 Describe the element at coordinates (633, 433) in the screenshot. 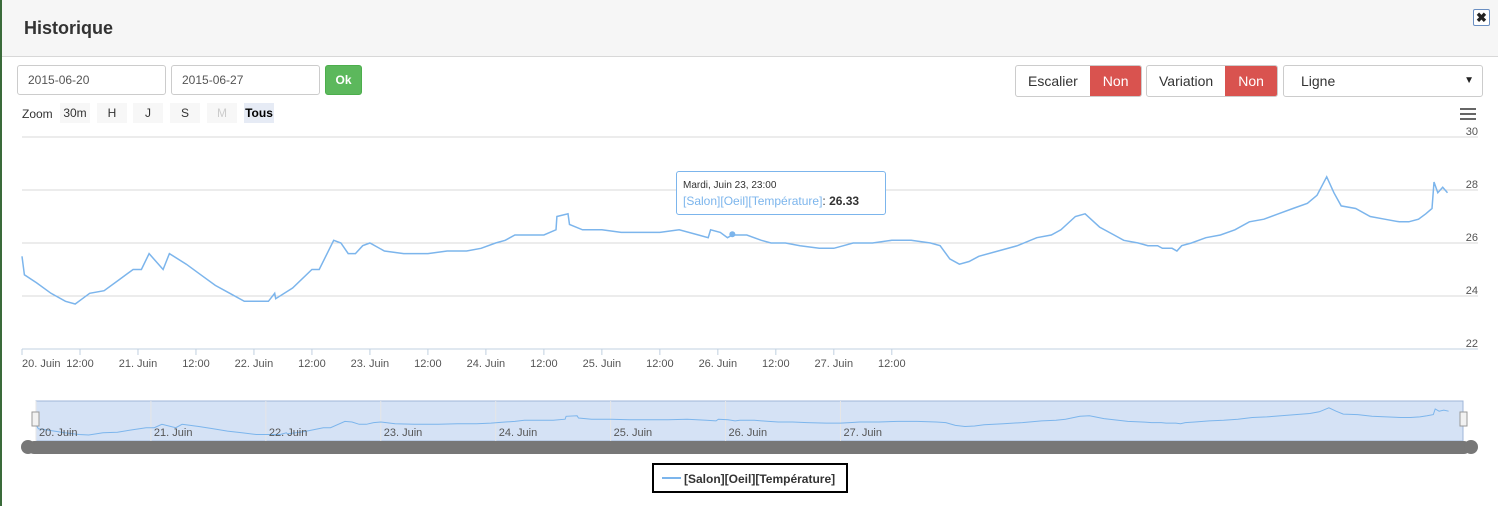

I see `navigator-tick-label: 25. Juin` at that location.